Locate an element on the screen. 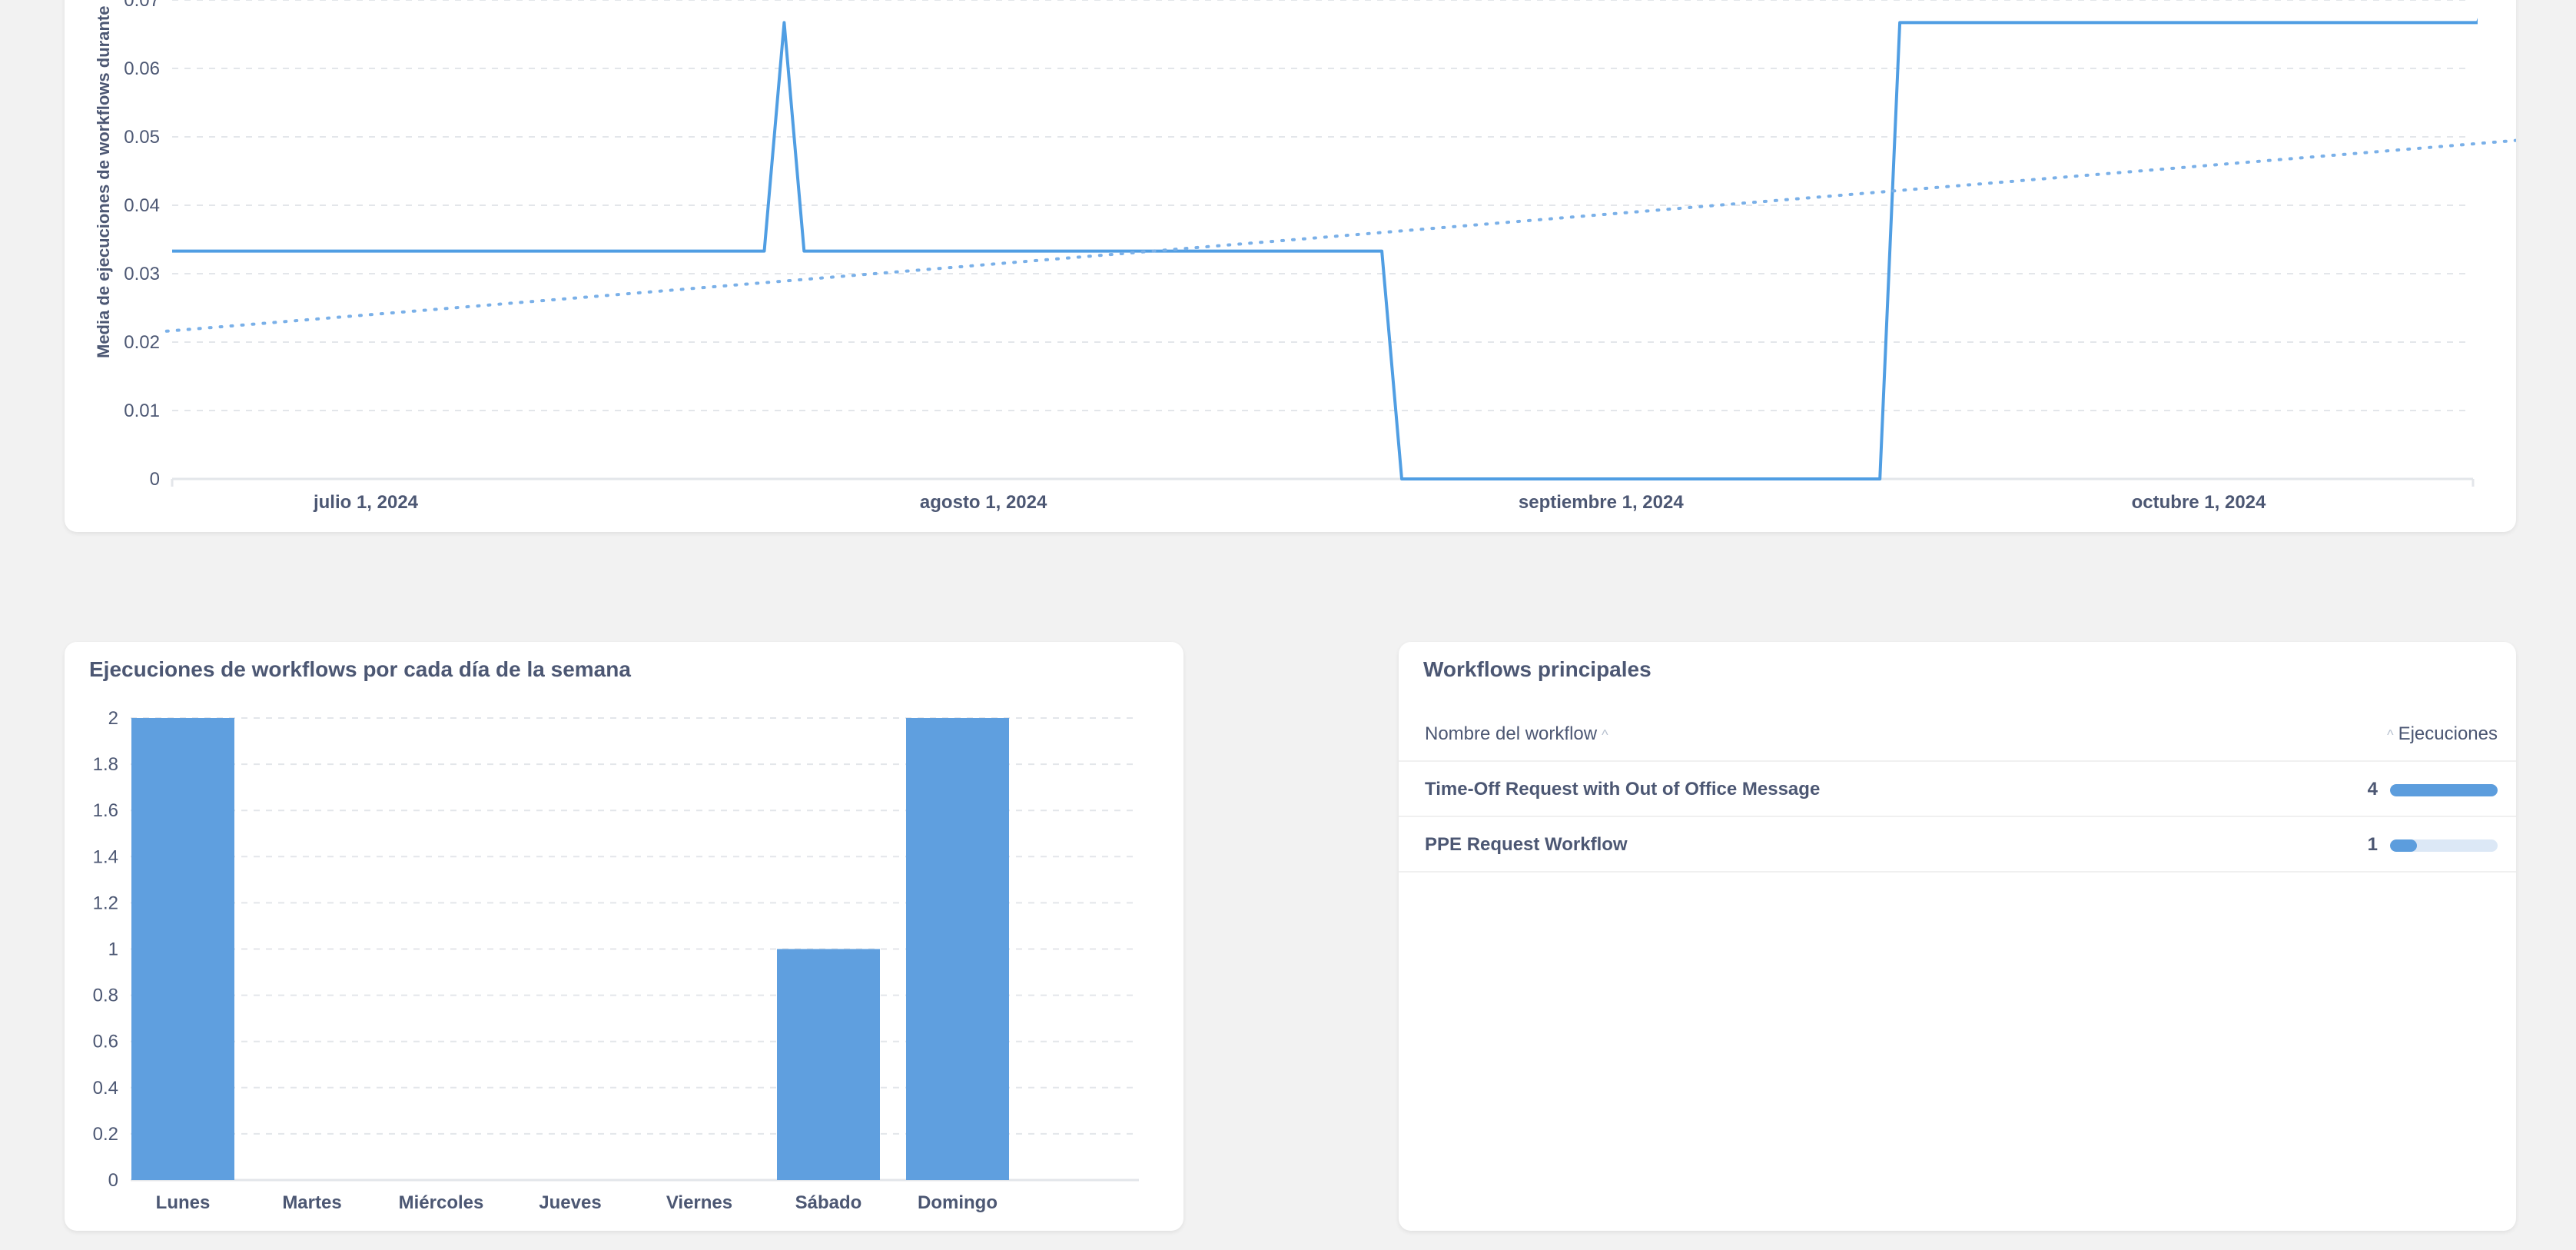  y-tick-label: 0.01 is located at coordinates (142, 411).